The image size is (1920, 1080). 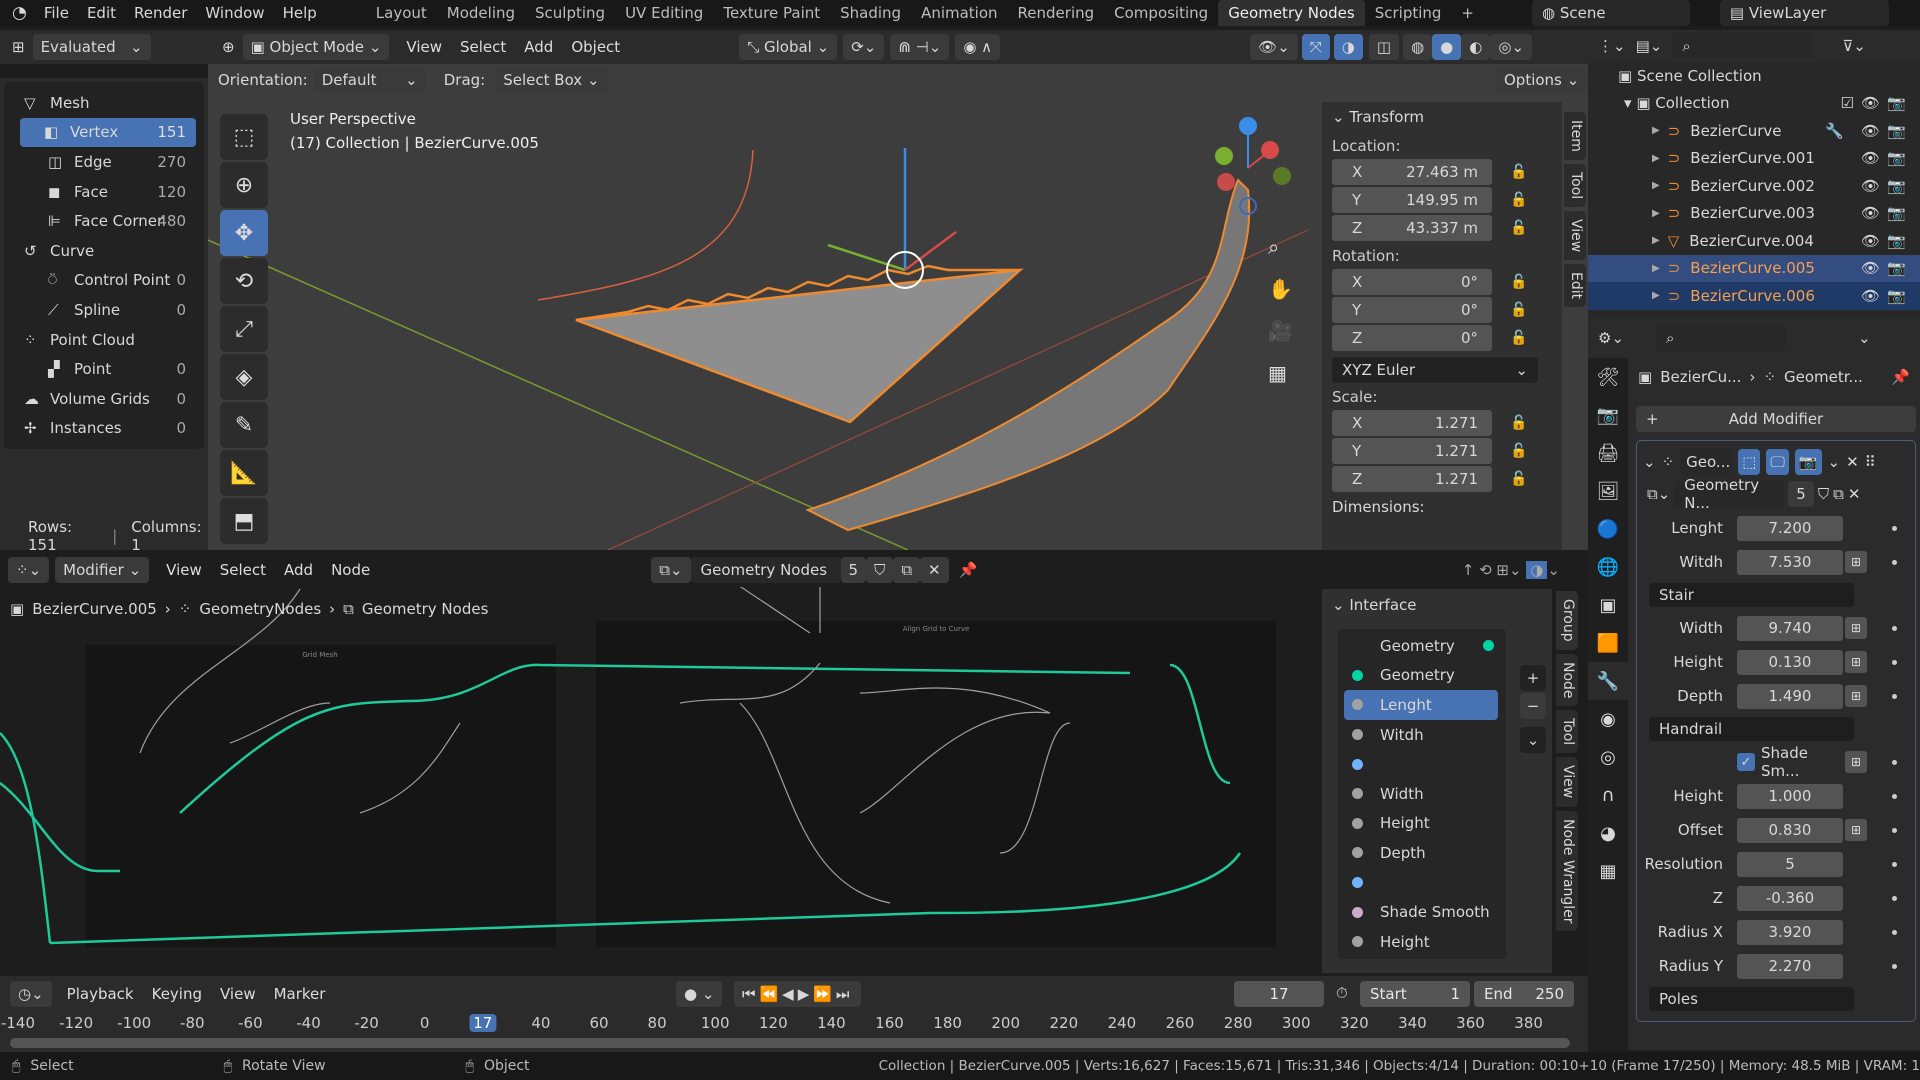 I want to click on node-menu-add: Add, so click(x=298, y=570).